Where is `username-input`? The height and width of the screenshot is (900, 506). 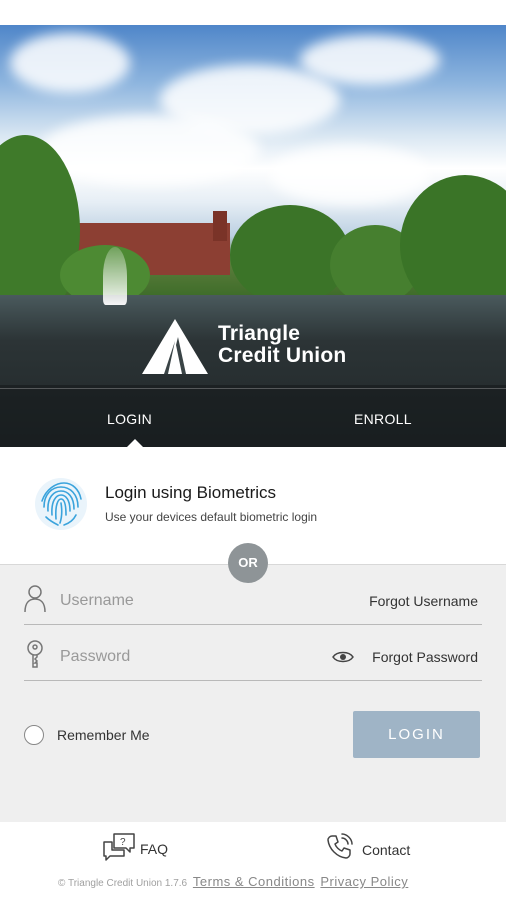 username-input is located at coordinates (175, 601).